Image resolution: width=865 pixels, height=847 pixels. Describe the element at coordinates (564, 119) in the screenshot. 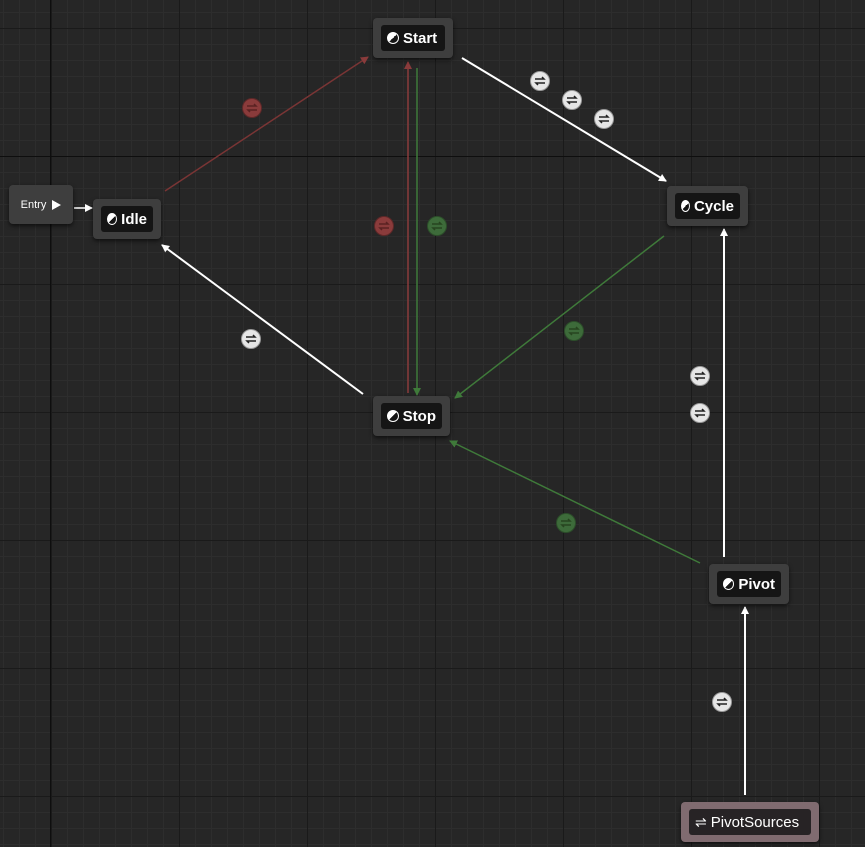

I see `wire-start-to-cycle` at that location.